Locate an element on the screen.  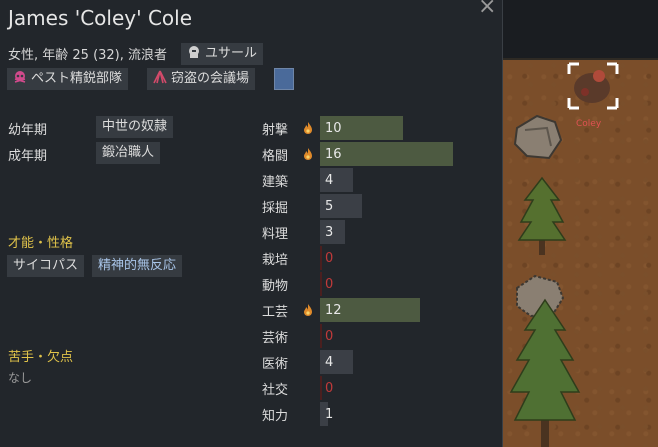
skill-level: 1 is located at coordinates (329, 414).